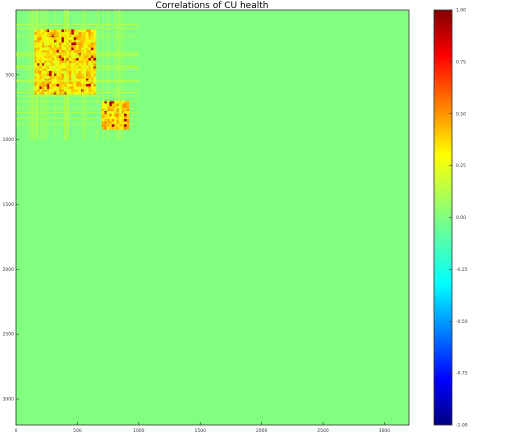  I want to click on y-tick-label: 3000, so click(9, 400).